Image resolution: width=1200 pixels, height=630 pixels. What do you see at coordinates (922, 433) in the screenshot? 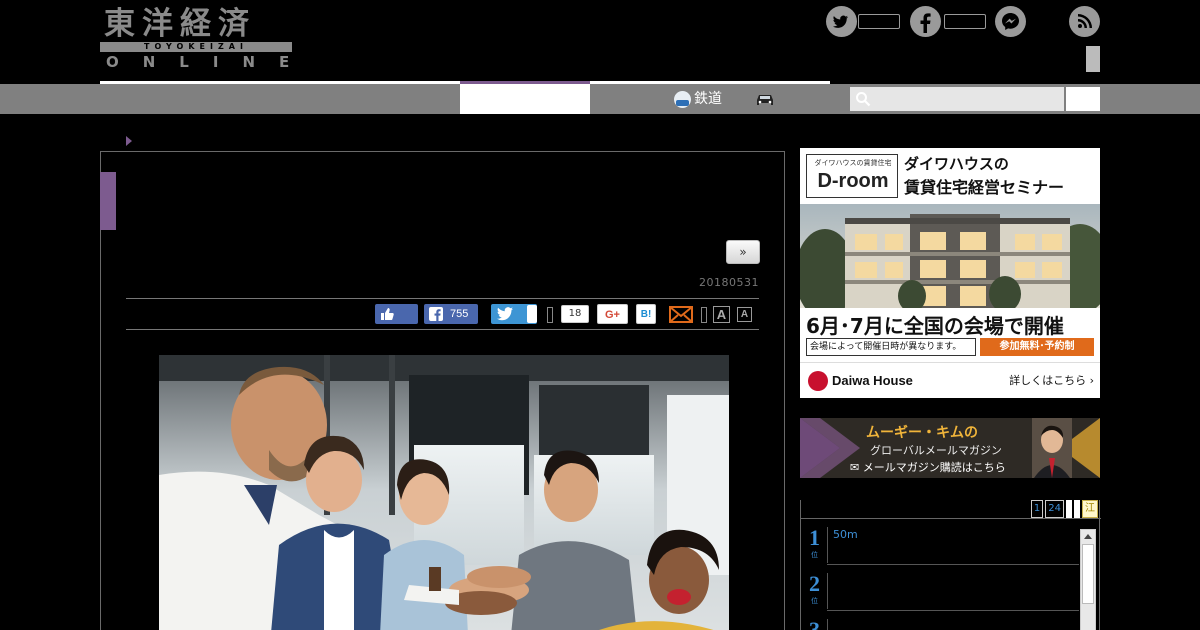
I see `ad2-title: ムーギー・キムの` at bounding box center [922, 433].